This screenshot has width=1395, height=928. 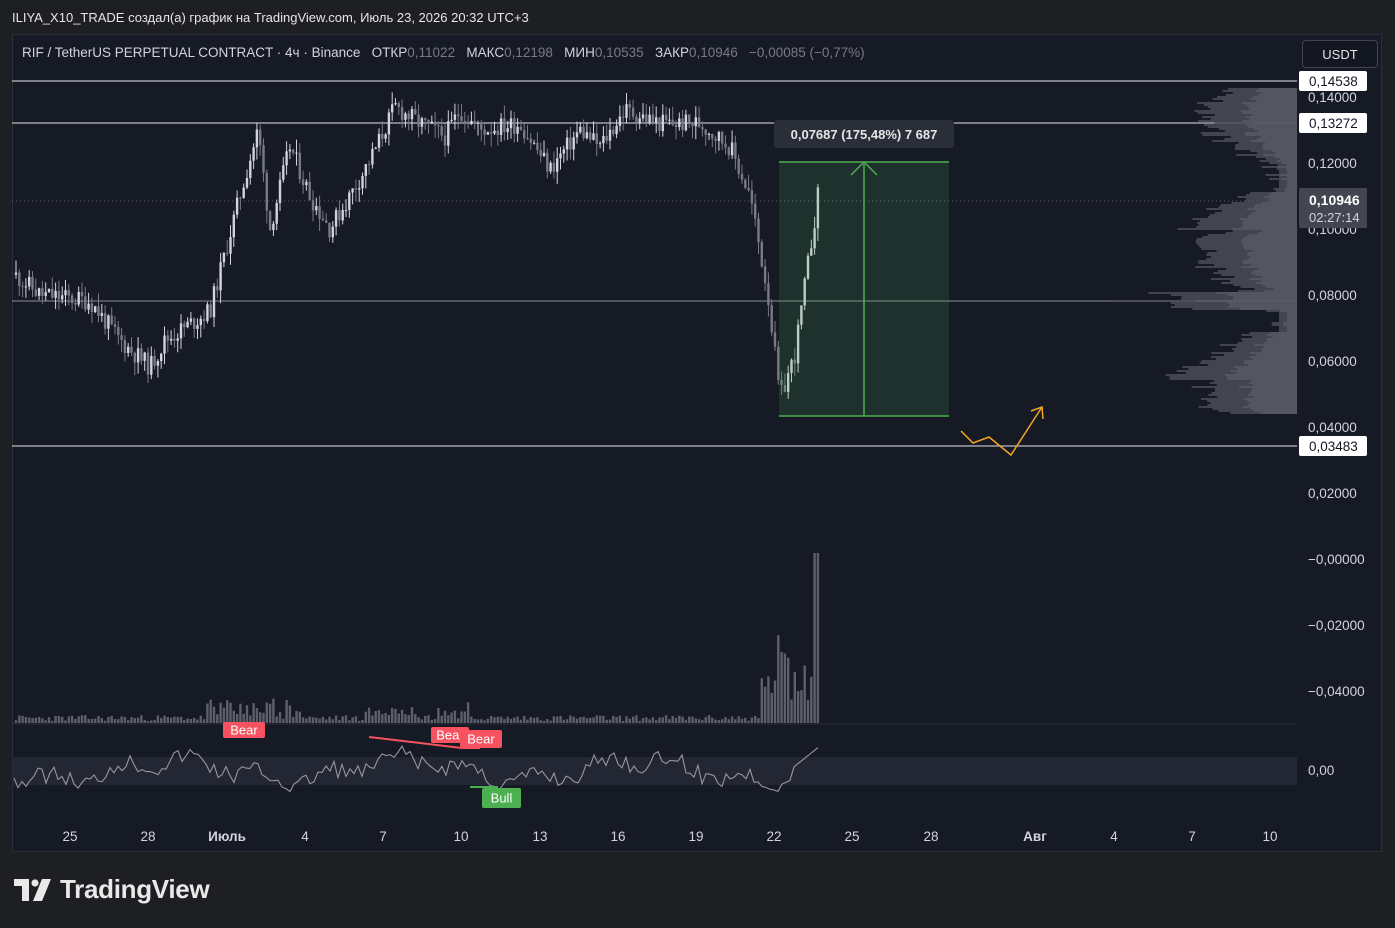 What do you see at coordinates (1333, 81) in the screenshot?
I see `level-label: 0,14538` at bounding box center [1333, 81].